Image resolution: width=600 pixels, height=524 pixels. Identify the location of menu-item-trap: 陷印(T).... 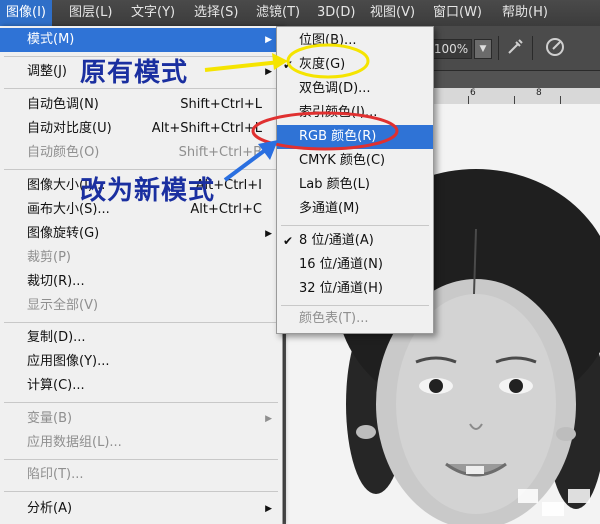
(141, 475).